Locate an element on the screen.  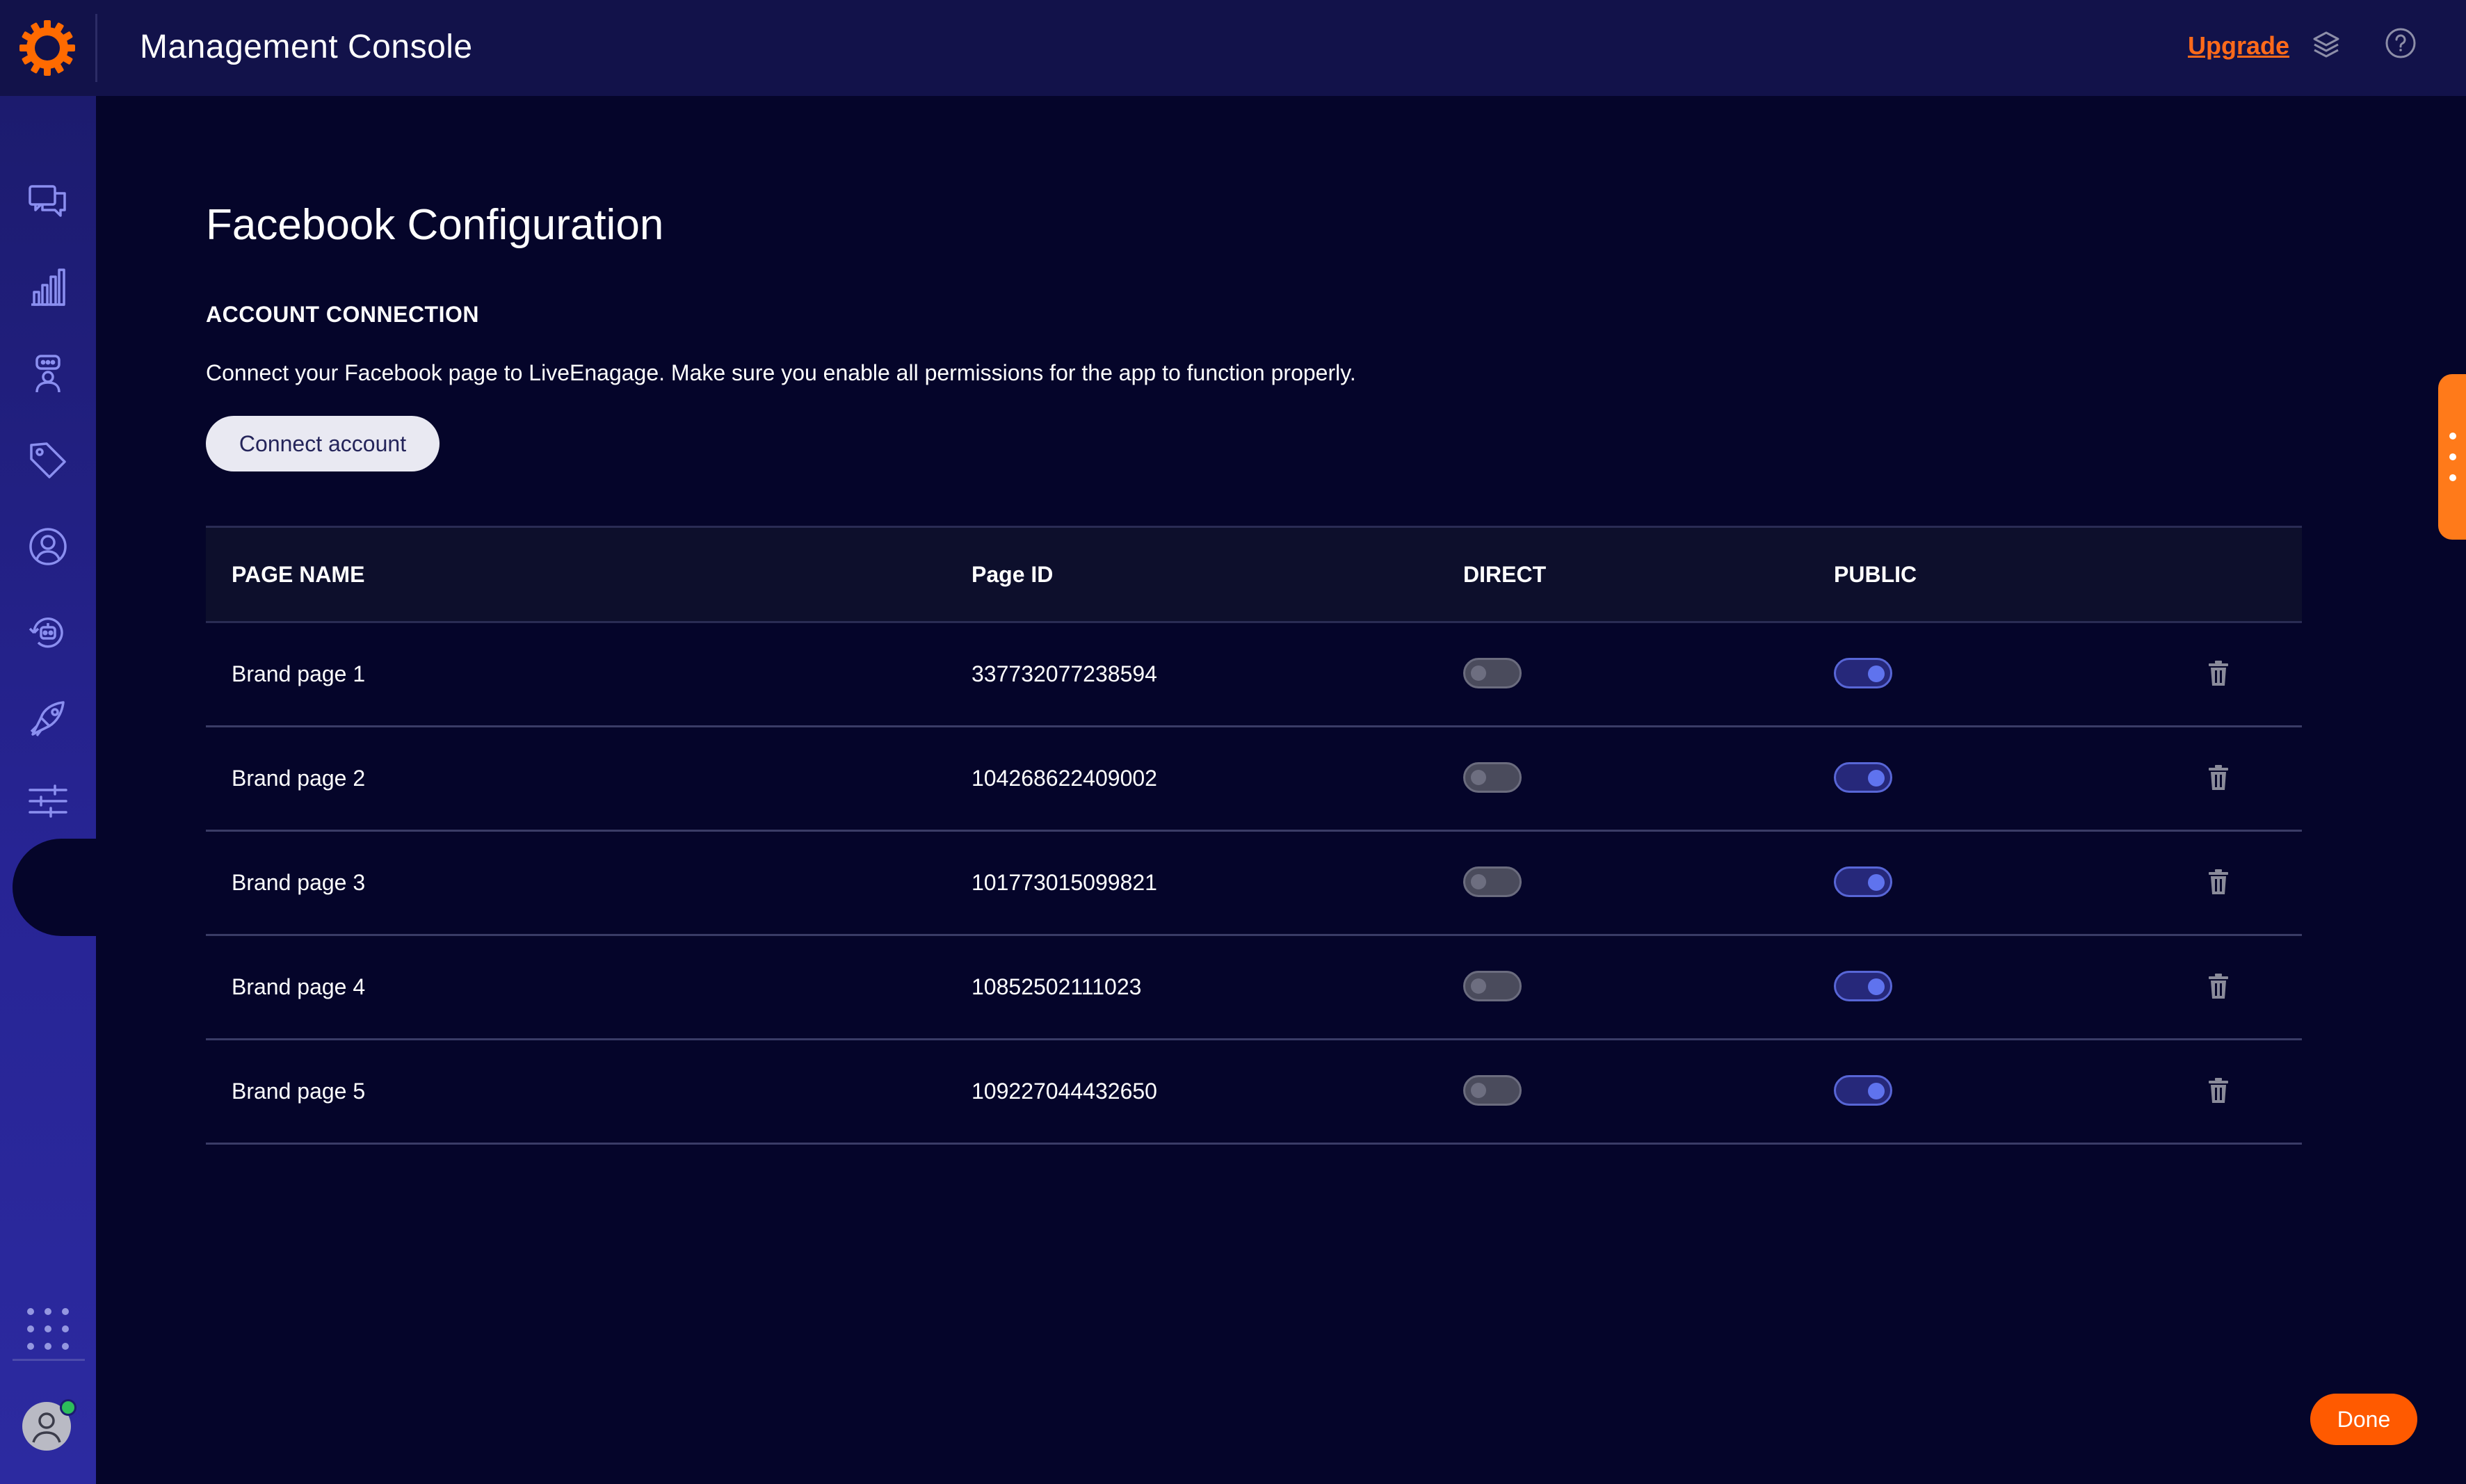
agent-icon is located at coordinates (48, 374).